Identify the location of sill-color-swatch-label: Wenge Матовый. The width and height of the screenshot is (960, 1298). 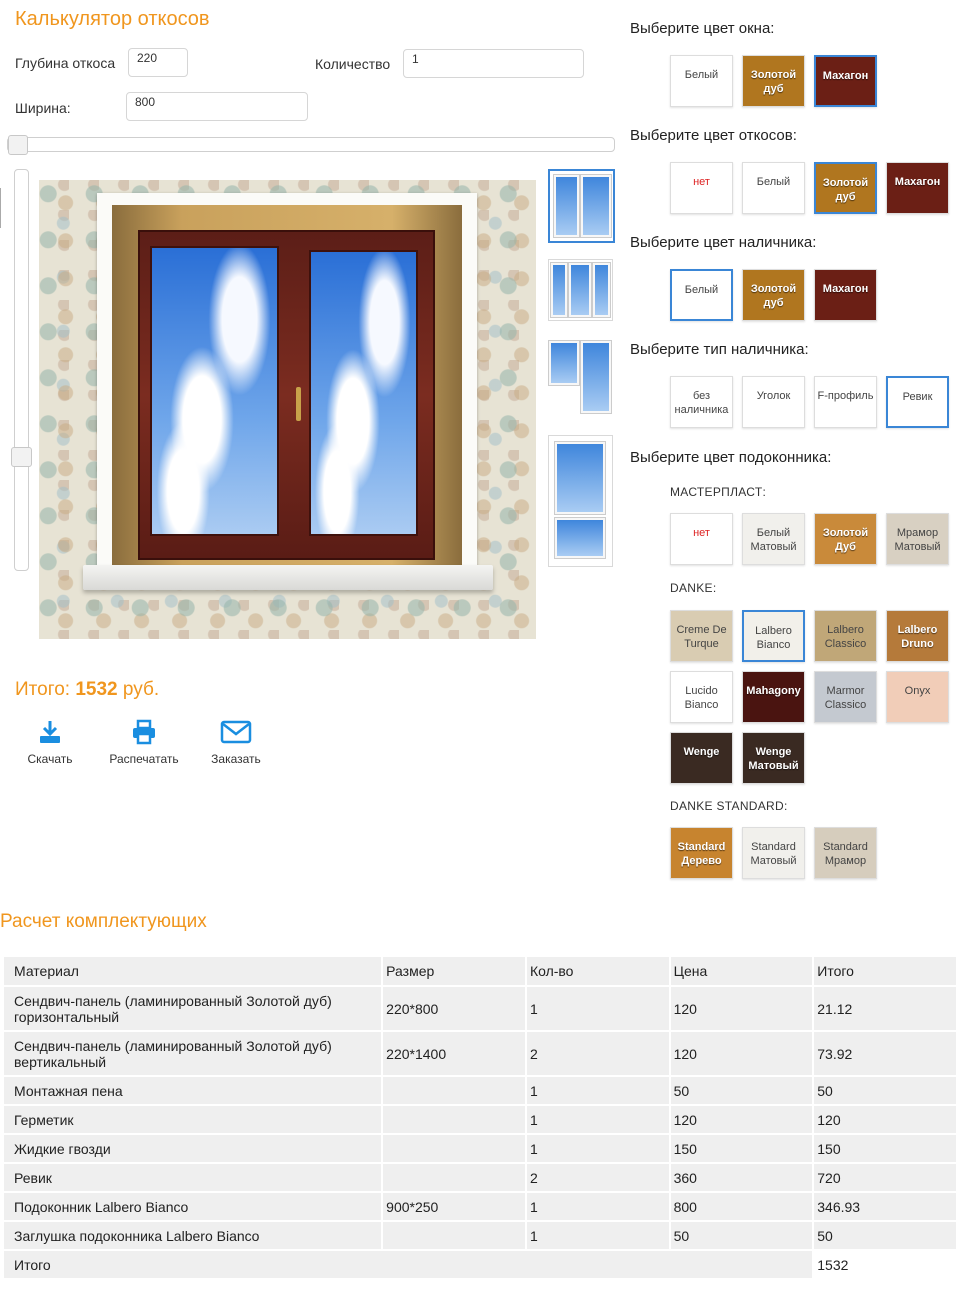
(773, 759).